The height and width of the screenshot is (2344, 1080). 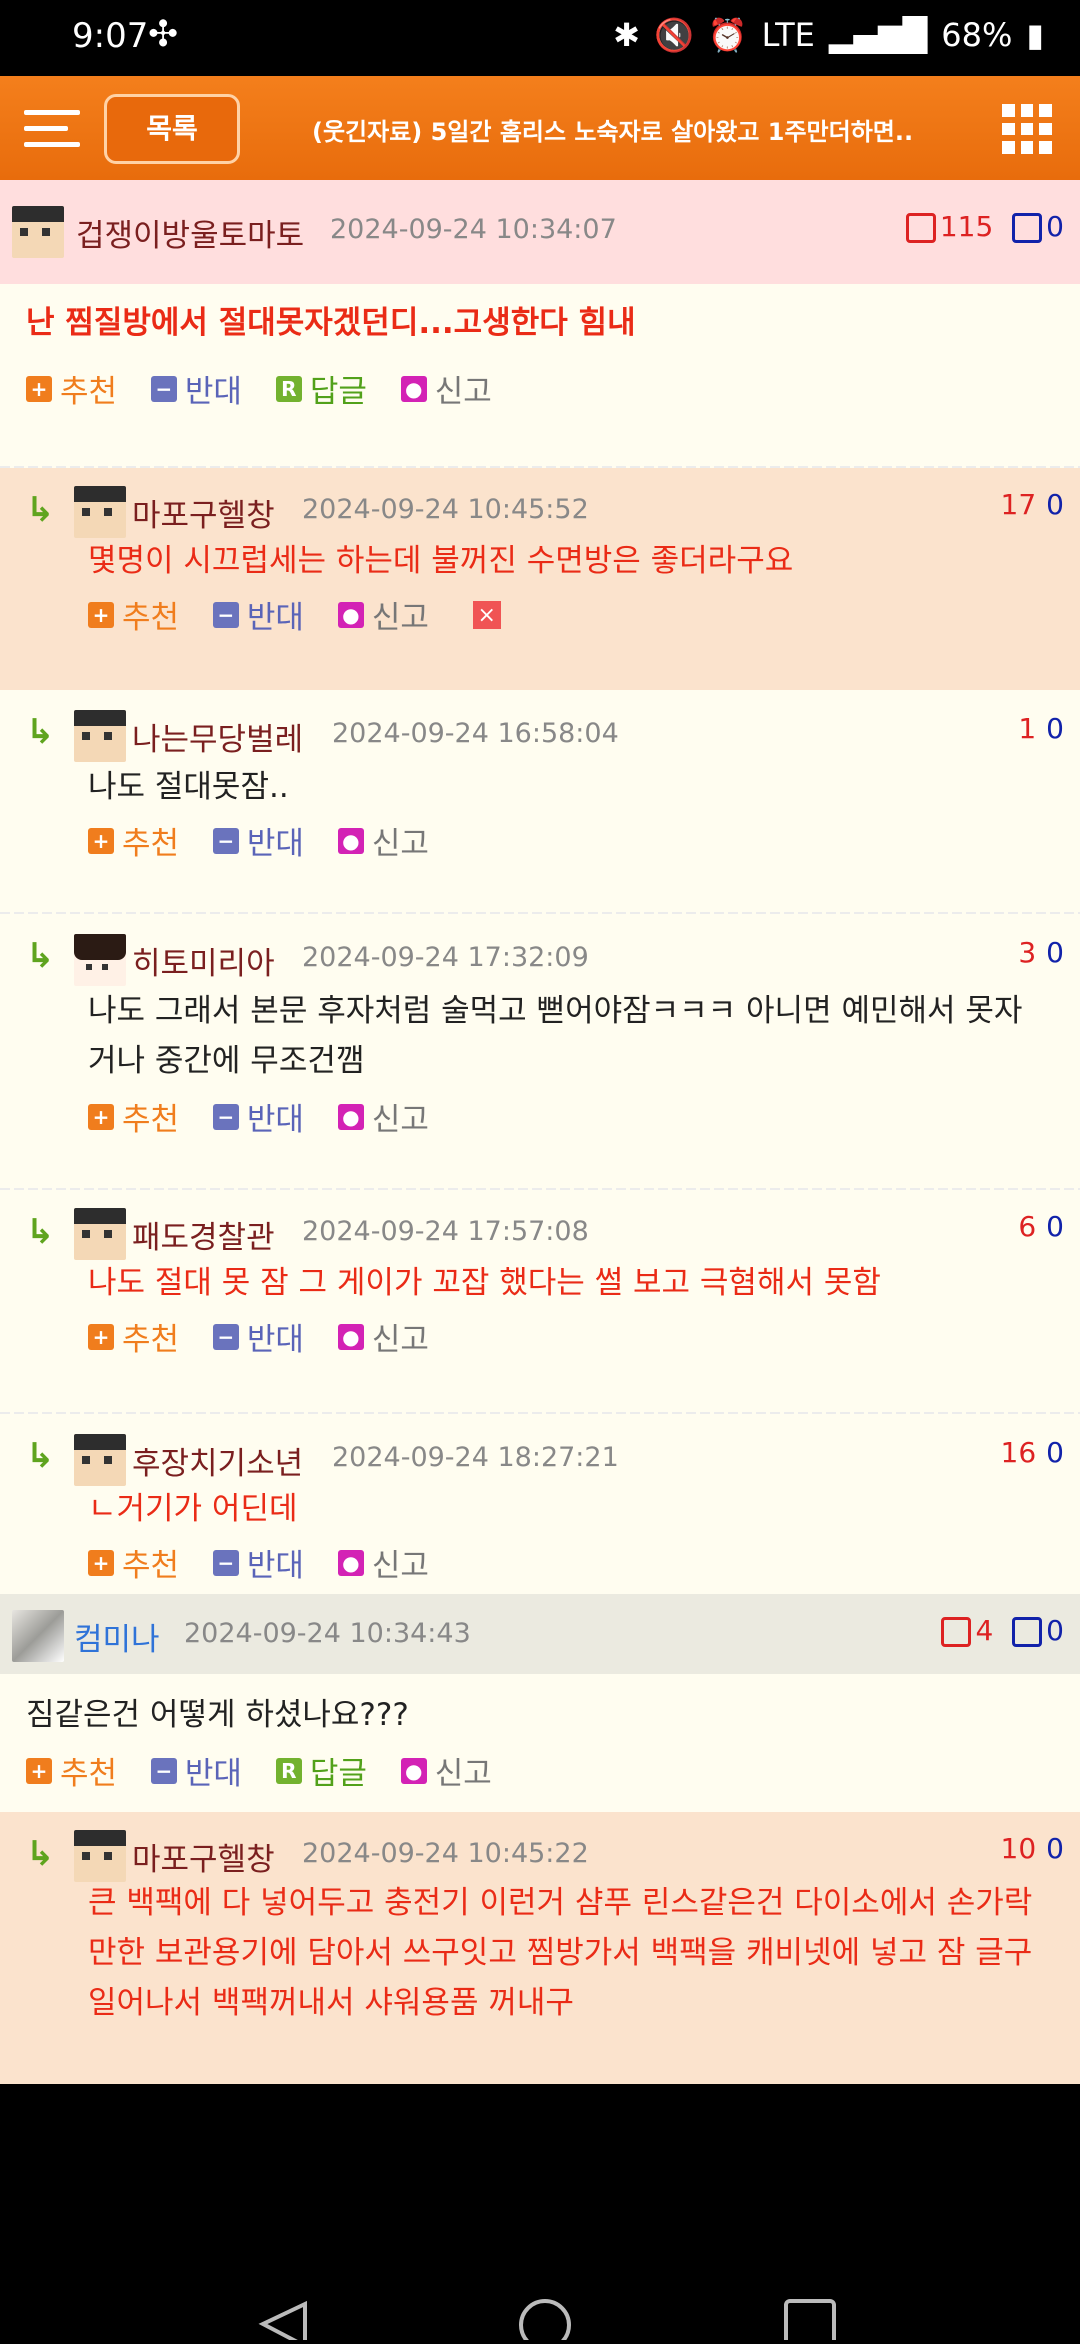 I want to click on comment-nickname: 히토미리아, so click(x=203, y=960).